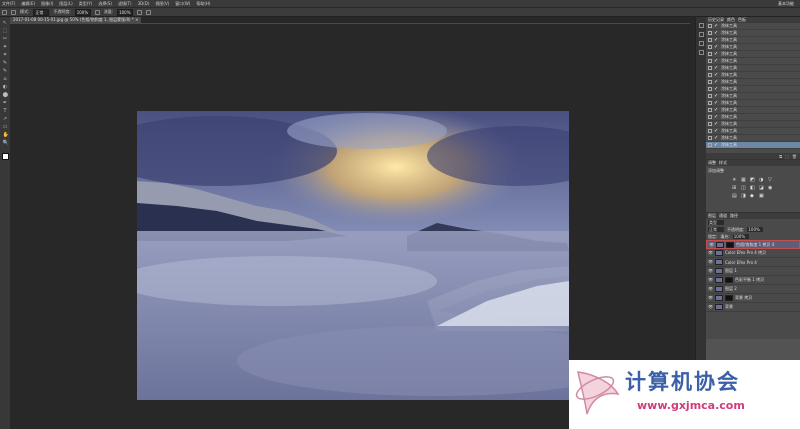 This screenshot has width=800, height=429. What do you see at coordinates (787, 156) in the screenshot?
I see `history-footer-icon: ⬚` at bounding box center [787, 156].